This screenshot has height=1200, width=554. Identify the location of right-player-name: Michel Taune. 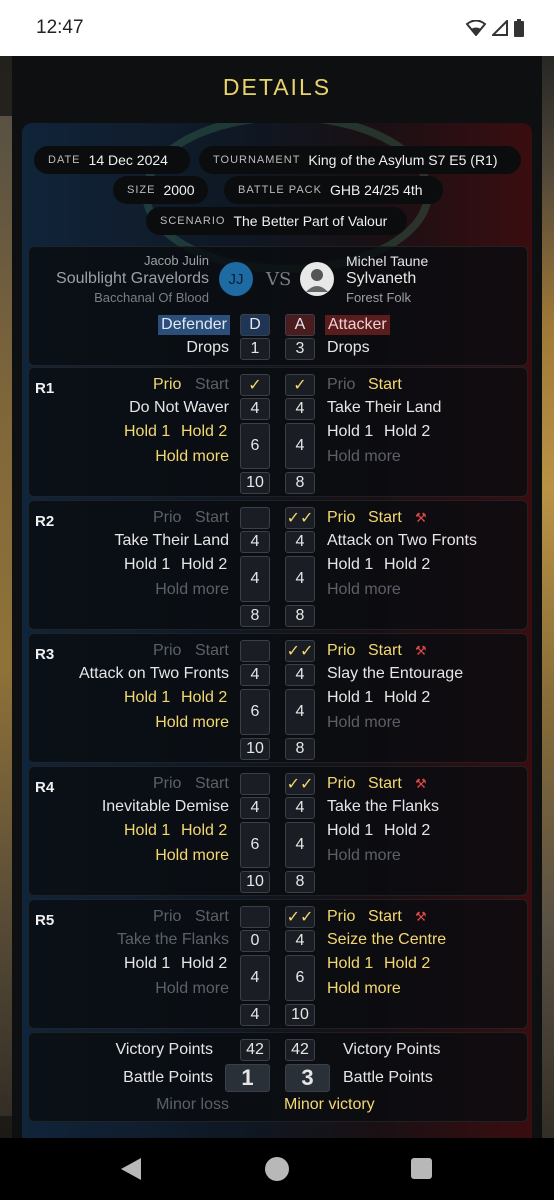
(387, 261).